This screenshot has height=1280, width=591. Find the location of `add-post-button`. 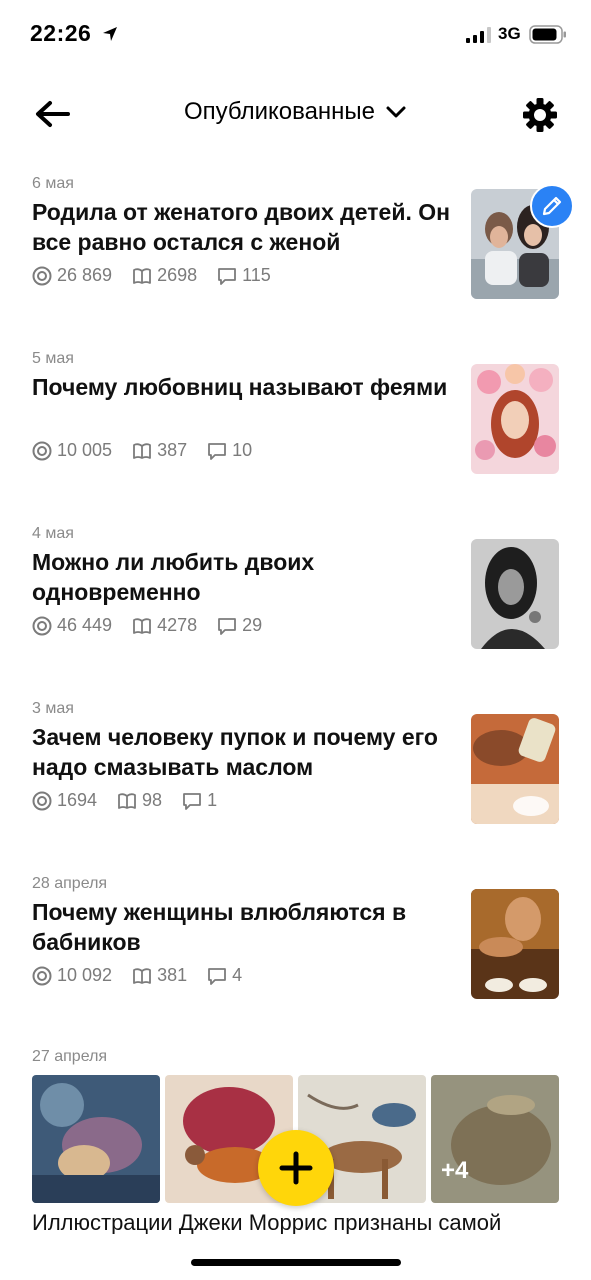

add-post-button is located at coordinates (296, 1168).